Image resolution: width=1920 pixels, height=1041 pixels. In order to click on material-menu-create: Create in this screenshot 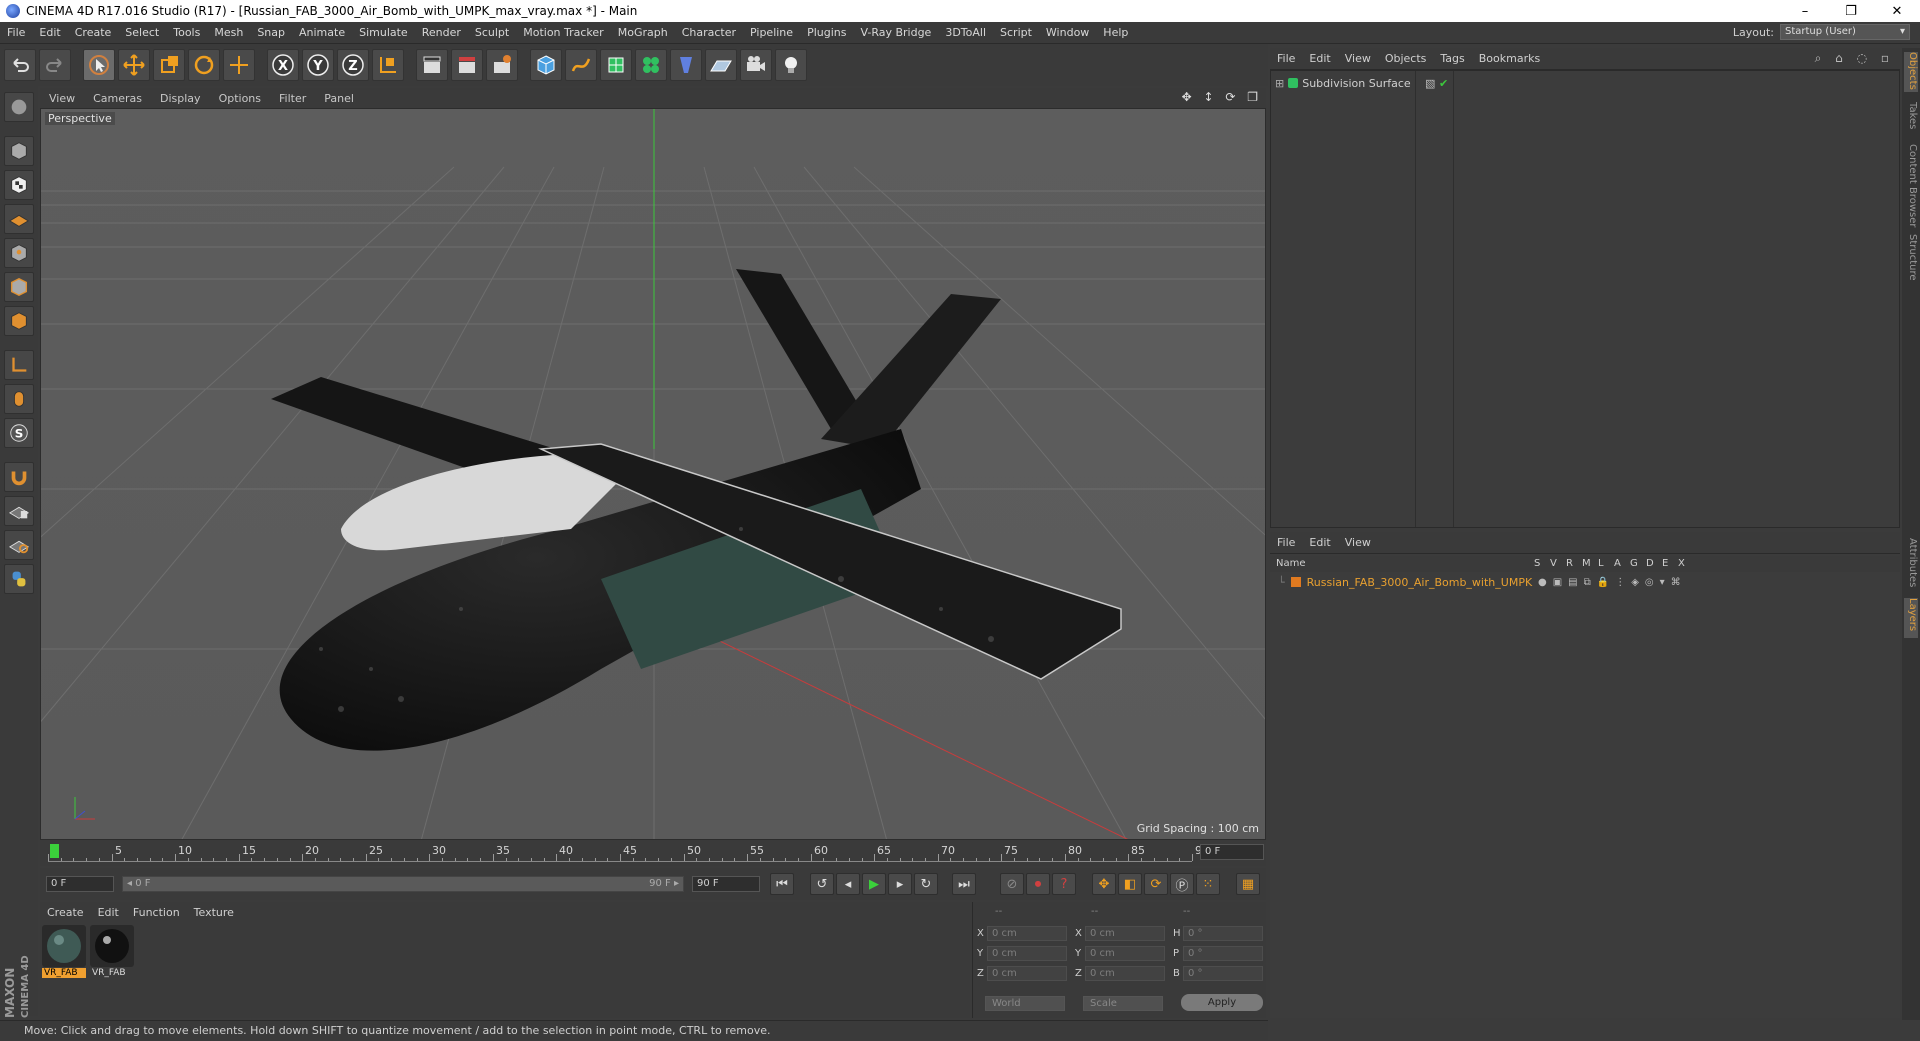, I will do `click(65, 912)`.